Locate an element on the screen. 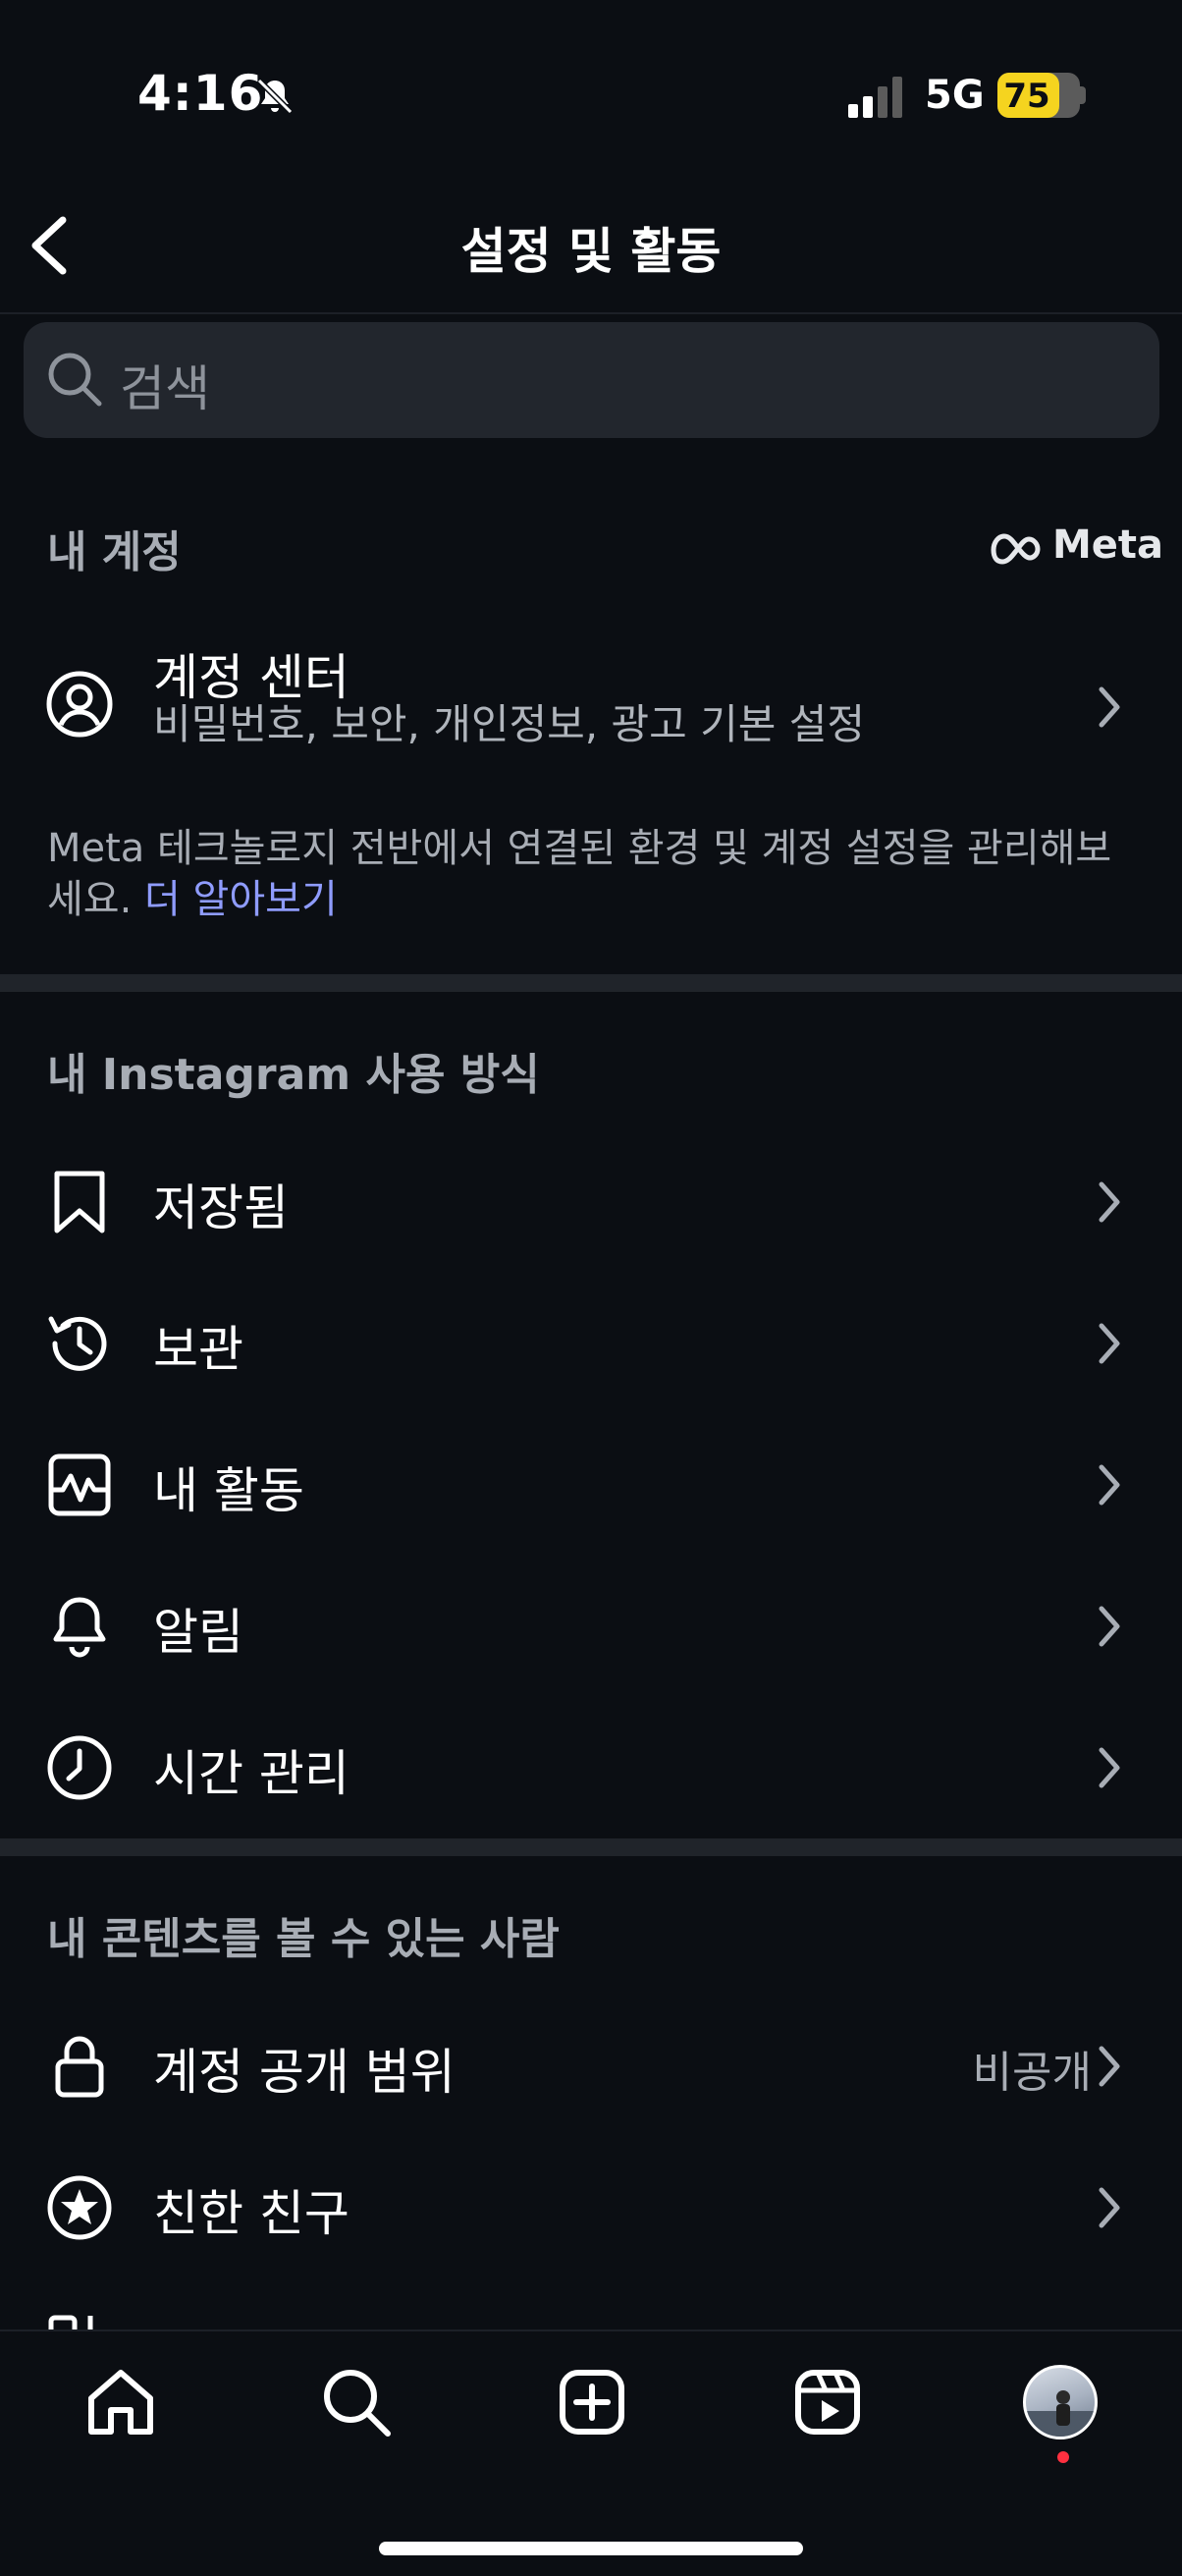 Image resolution: width=1182 pixels, height=2576 pixels. status-time: 4:16 is located at coordinates (201, 93).